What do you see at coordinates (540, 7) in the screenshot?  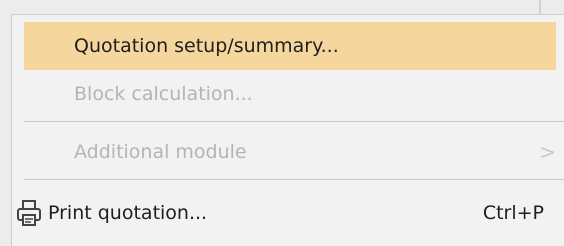 I see `background-divider` at bounding box center [540, 7].